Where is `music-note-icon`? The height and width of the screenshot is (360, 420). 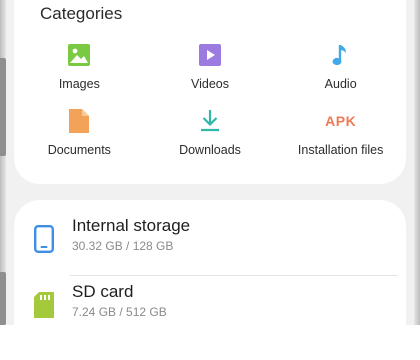 music-note-icon is located at coordinates (341, 55).